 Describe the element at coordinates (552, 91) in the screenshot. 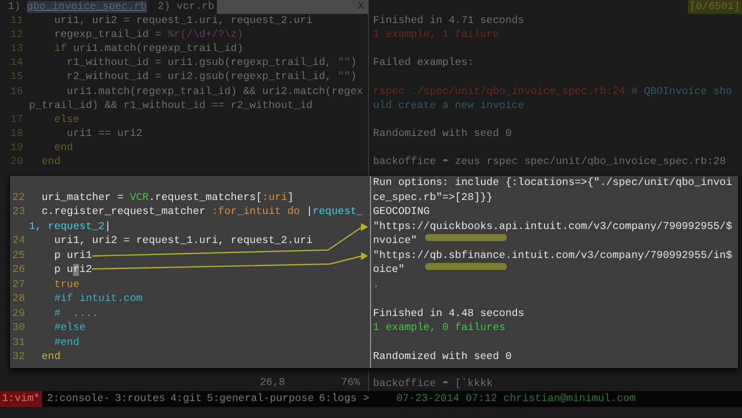

I see `terminal-line: rspec ./spec/unit/qbo_invoice_spec.rb:24 # QBOInvoice sho` at that location.